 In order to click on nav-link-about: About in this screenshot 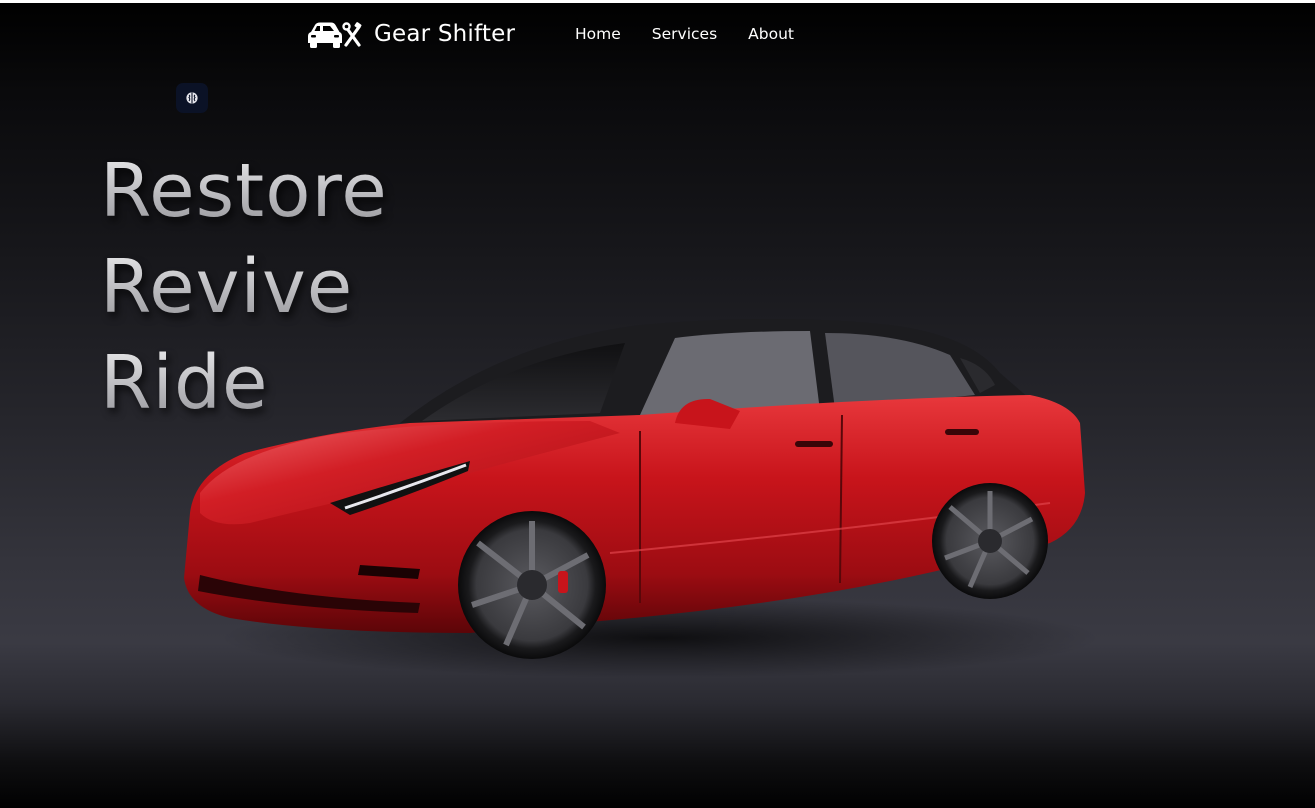, I will do `click(771, 34)`.